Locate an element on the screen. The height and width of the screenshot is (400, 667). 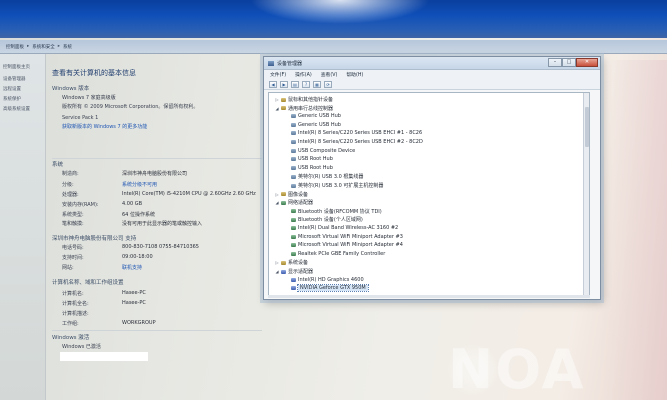
tree-device: Bluetooth 设备(RFCOMM 协议 TDI) is located at coordinates (333, 211).